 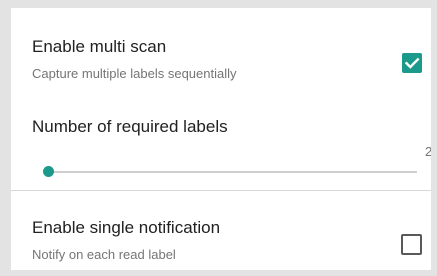 I want to click on single-notification-checkbox, so click(x=411, y=244).